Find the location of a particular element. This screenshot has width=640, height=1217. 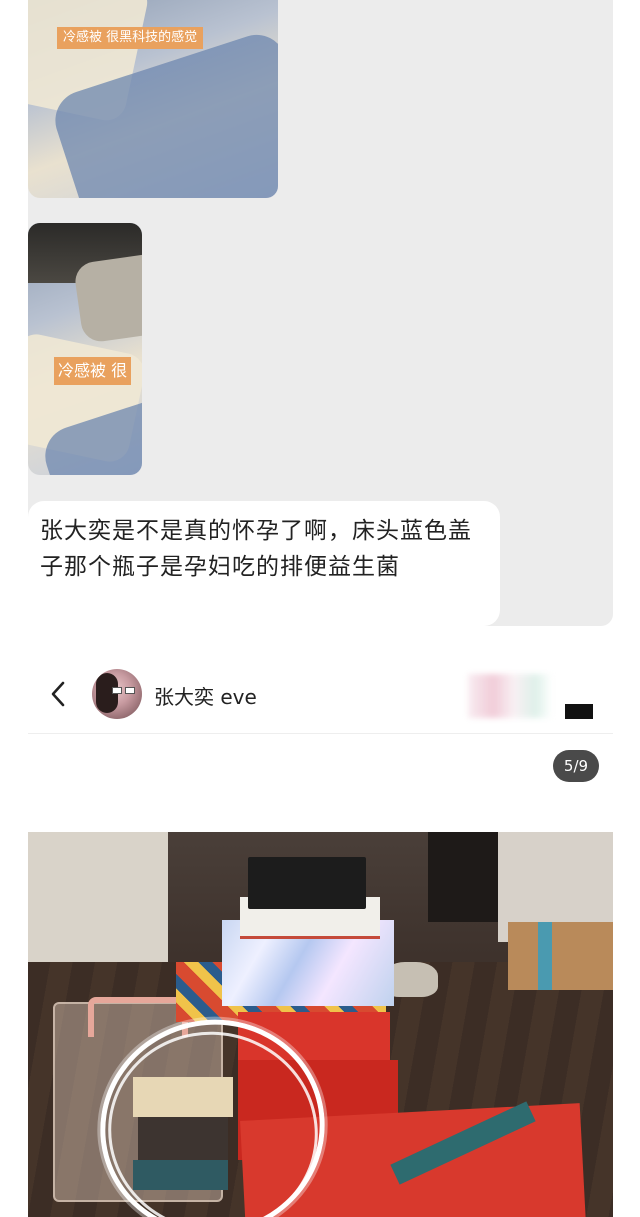

cardboard-box is located at coordinates (560, 956).